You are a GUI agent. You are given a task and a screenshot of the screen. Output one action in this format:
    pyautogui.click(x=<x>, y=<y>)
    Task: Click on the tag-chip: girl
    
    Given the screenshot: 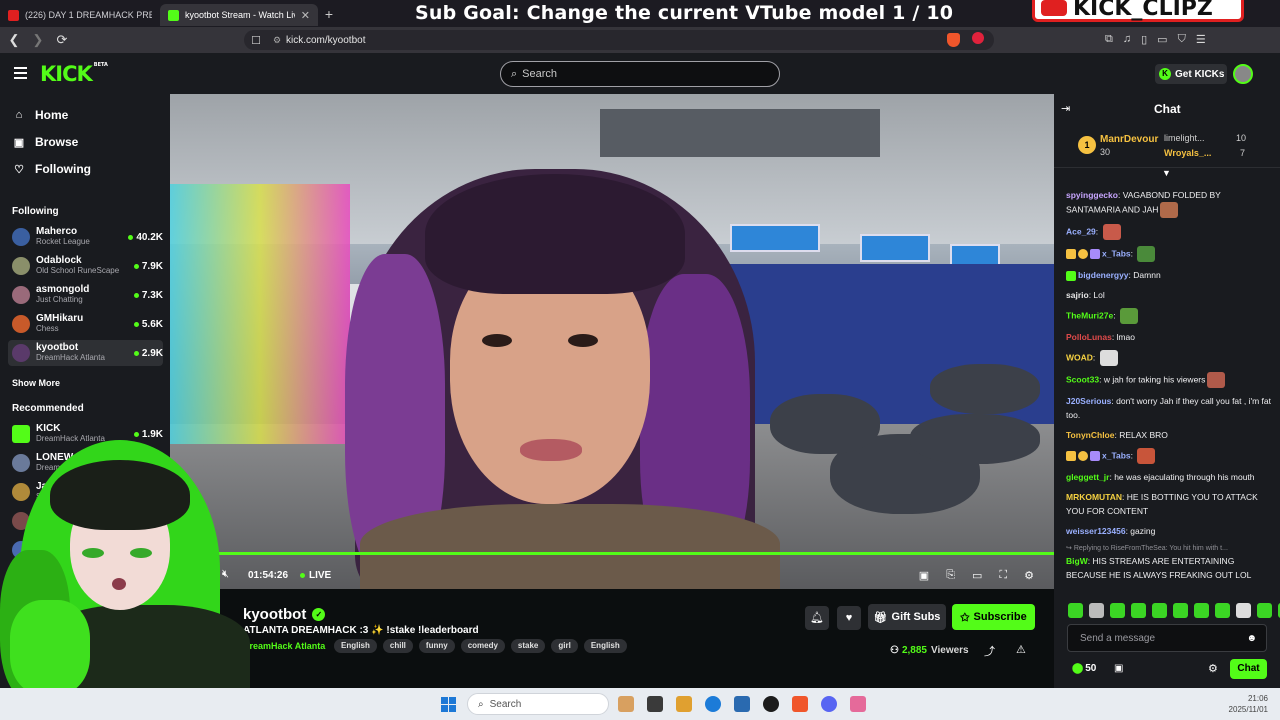 What is the action you would take?
    pyautogui.click(x=564, y=646)
    